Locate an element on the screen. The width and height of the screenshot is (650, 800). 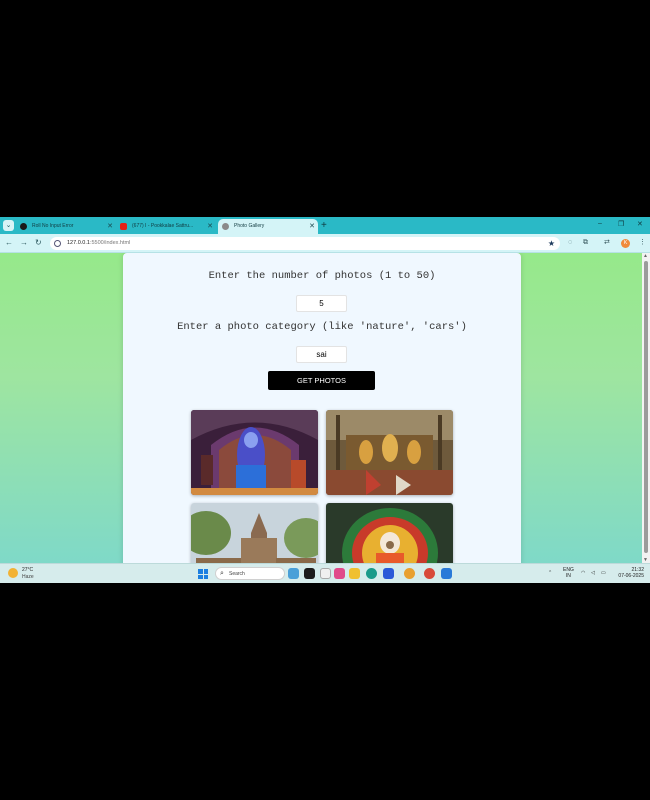
cast-icon: ◌ is located at coordinates (570, 243).